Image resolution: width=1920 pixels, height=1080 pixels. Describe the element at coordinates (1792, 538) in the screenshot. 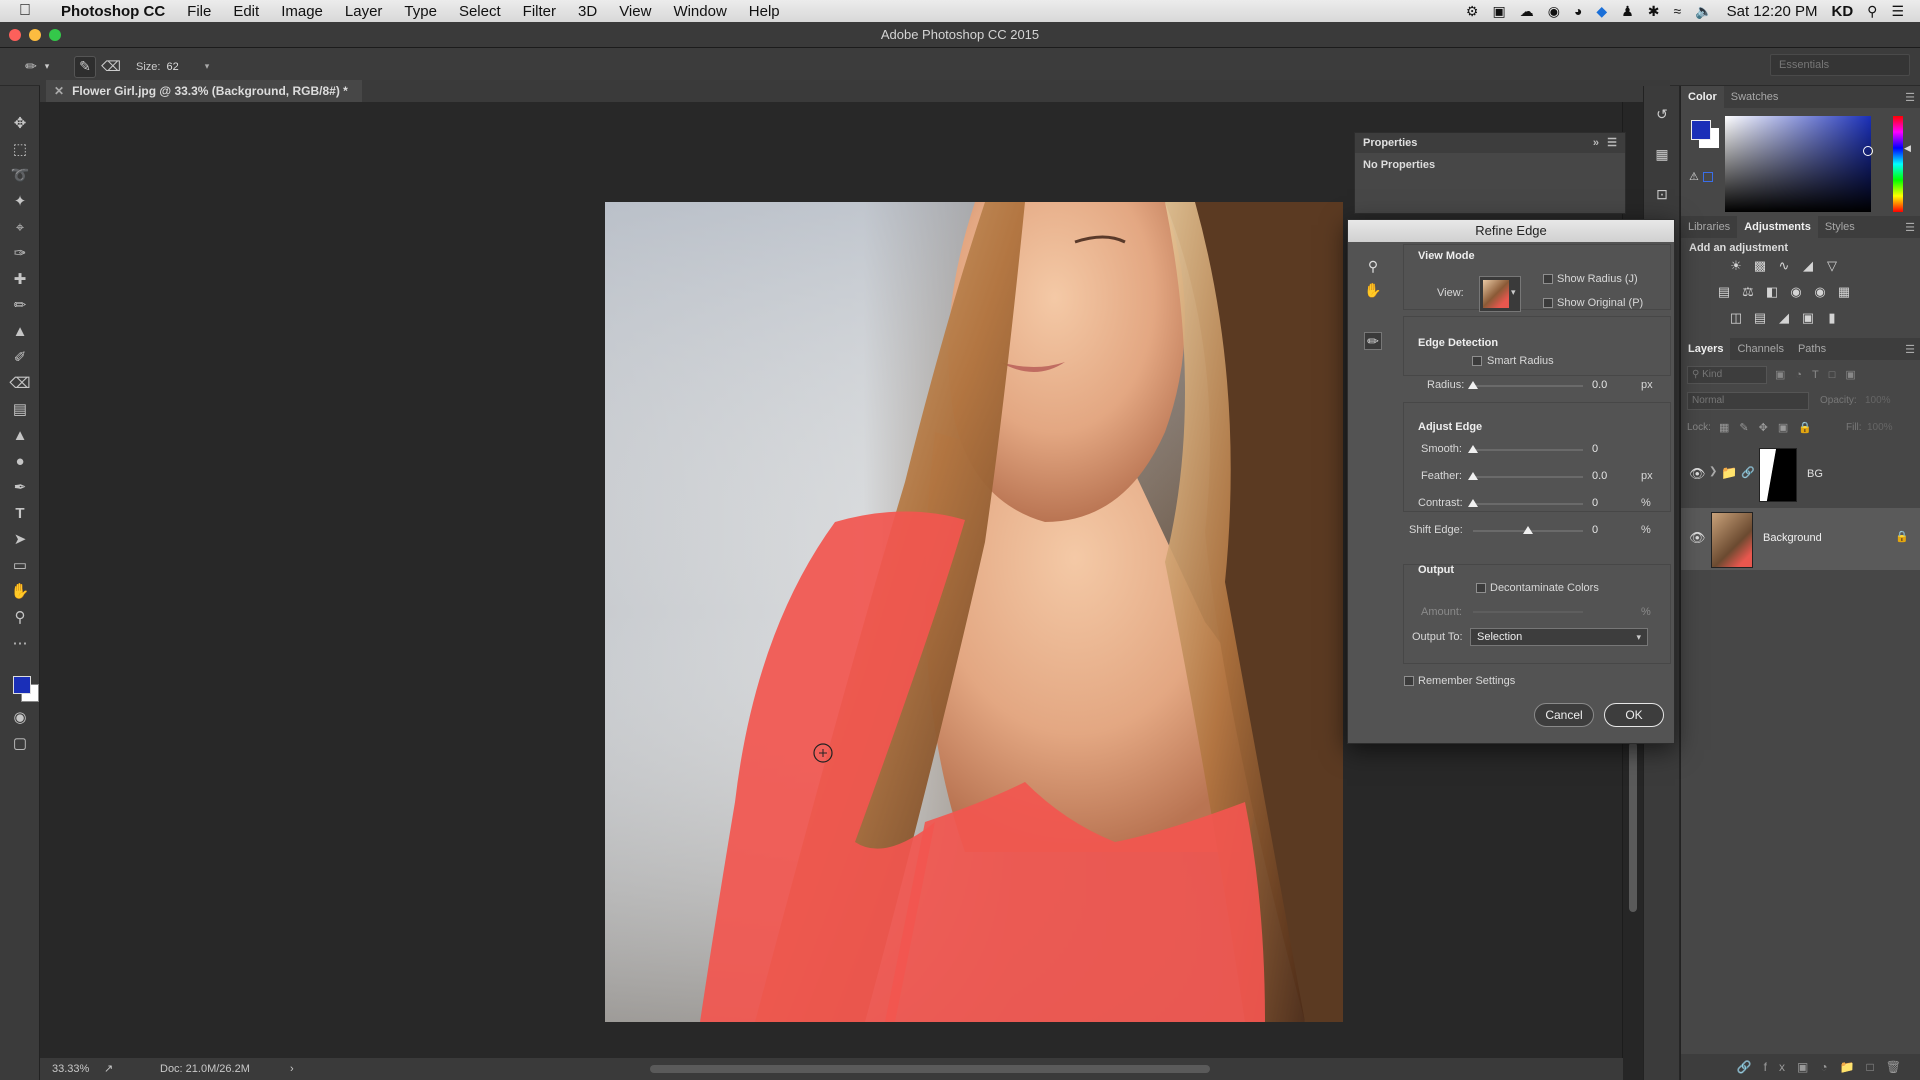

I see `layer-name: Background` at that location.